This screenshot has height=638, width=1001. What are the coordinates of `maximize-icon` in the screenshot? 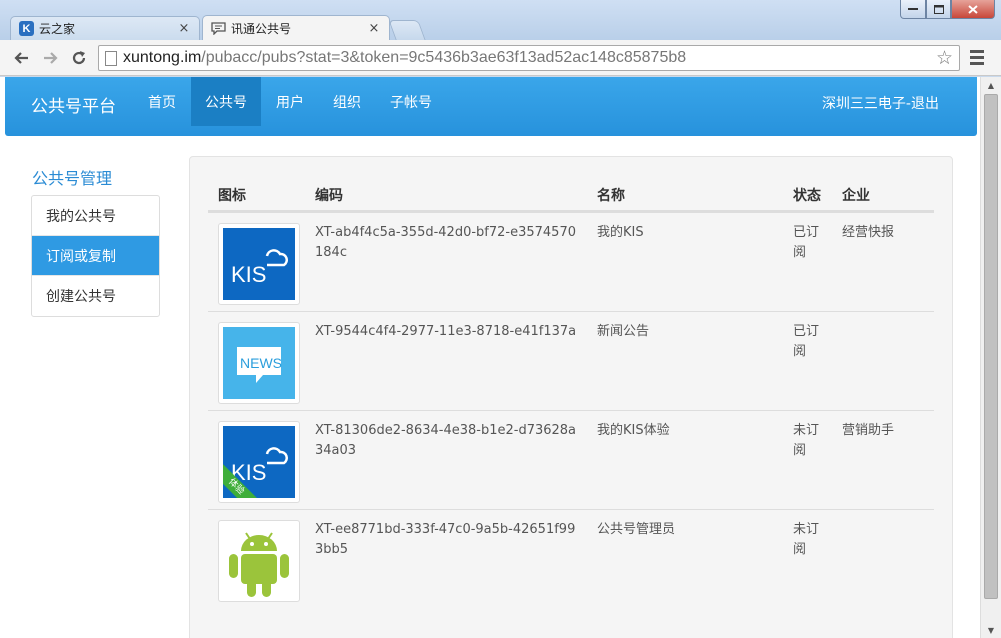 It's located at (938, 9).